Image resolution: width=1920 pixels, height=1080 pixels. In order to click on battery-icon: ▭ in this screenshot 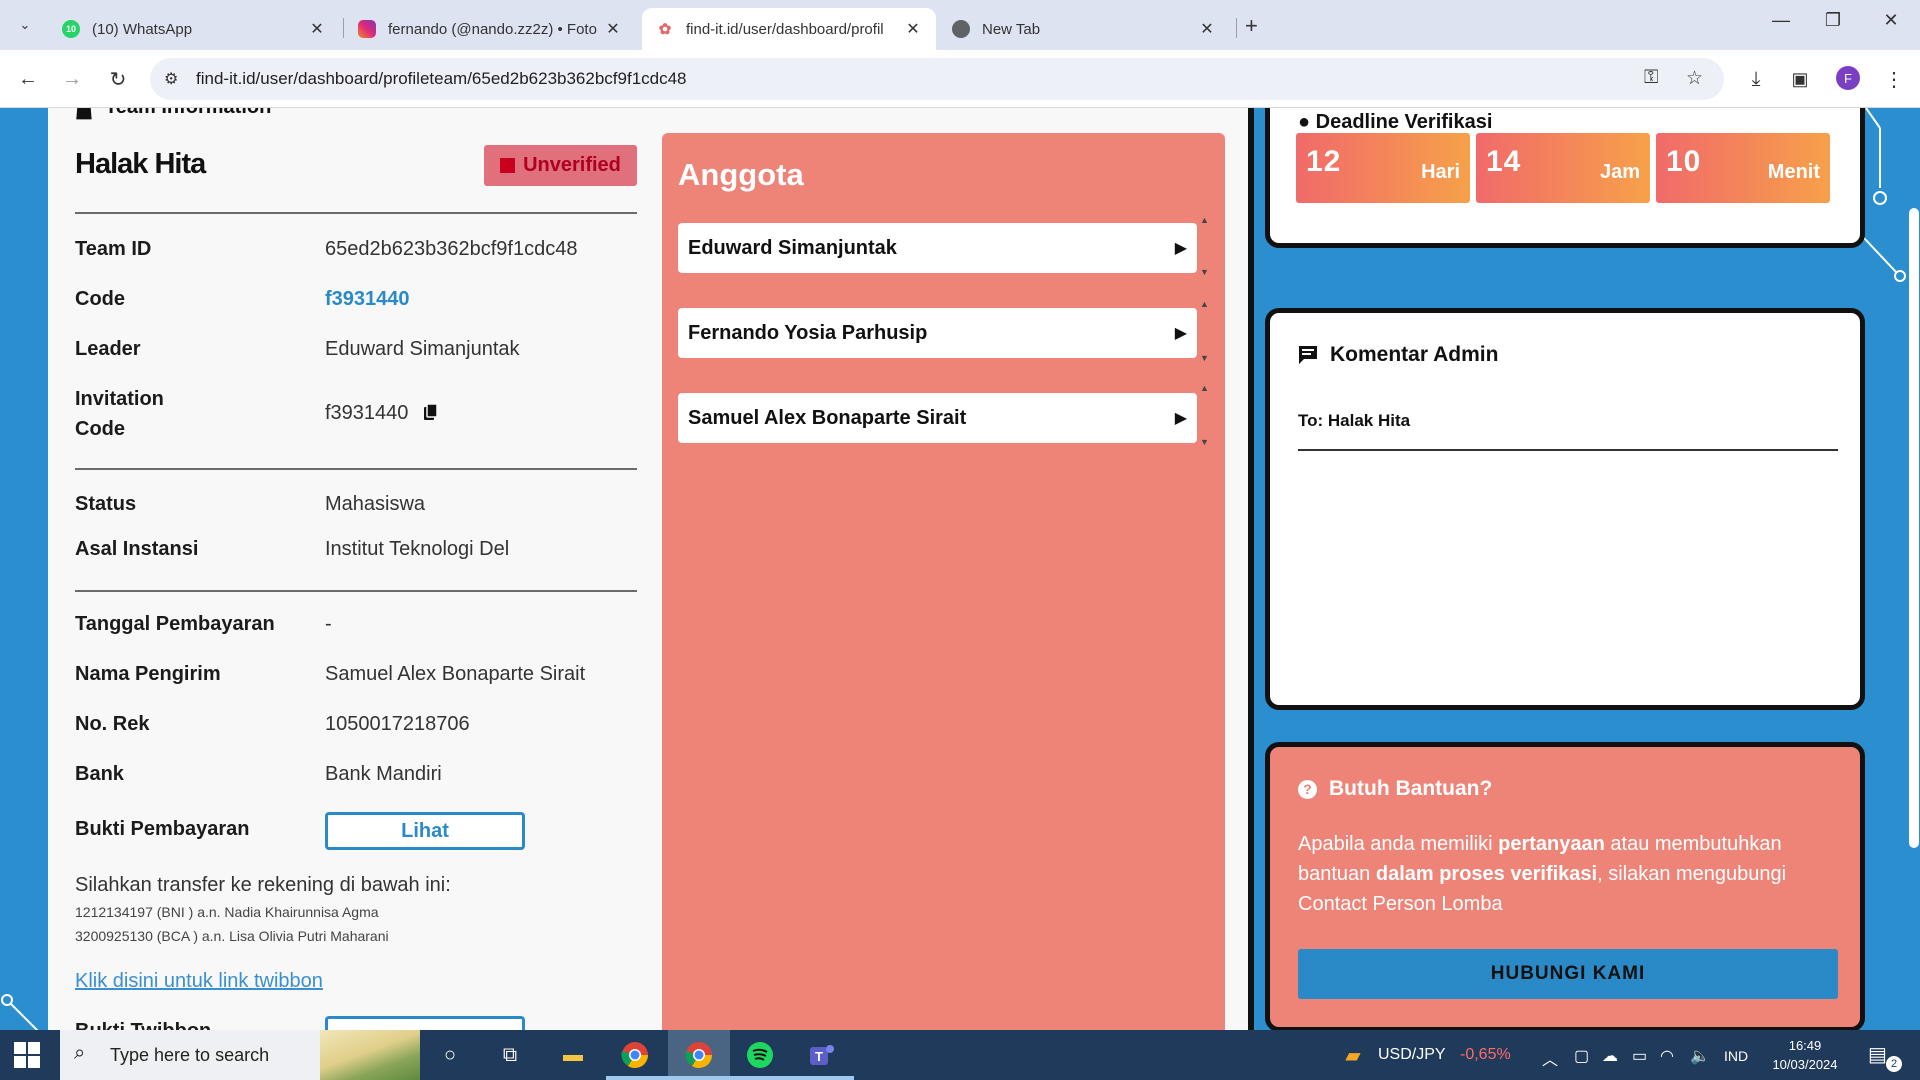, I will do `click(1639, 1056)`.